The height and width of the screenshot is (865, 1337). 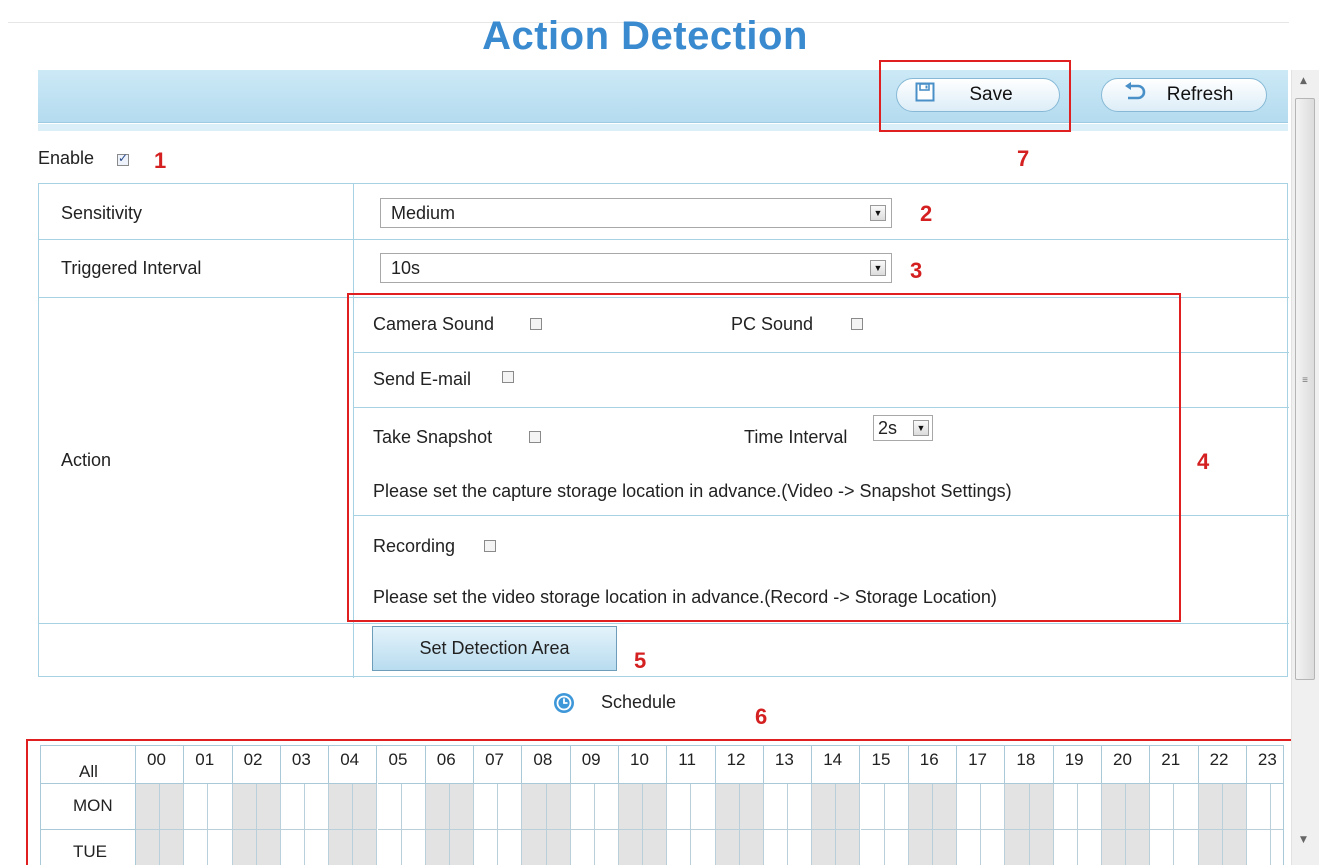 What do you see at coordinates (123, 158) in the screenshot?
I see `enable-checkbox` at bounding box center [123, 158].